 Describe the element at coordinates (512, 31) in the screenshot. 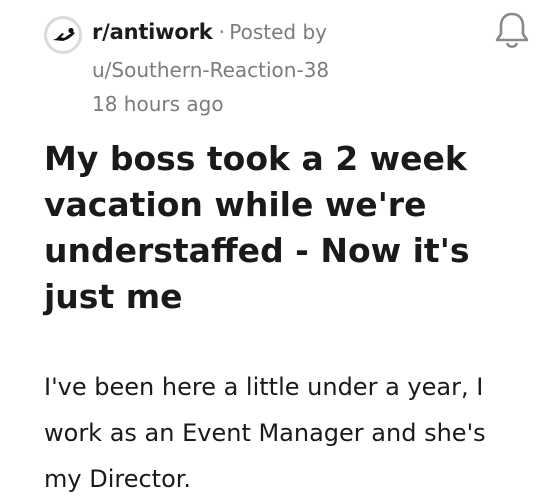

I see `bell-icon` at that location.